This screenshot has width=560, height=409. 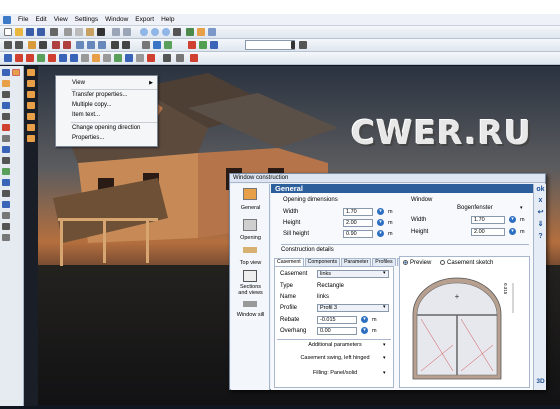 What do you see at coordinates (364, 330) in the screenshot?
I see `overhang-stepper: ▾` at bounding box center [364, 330].